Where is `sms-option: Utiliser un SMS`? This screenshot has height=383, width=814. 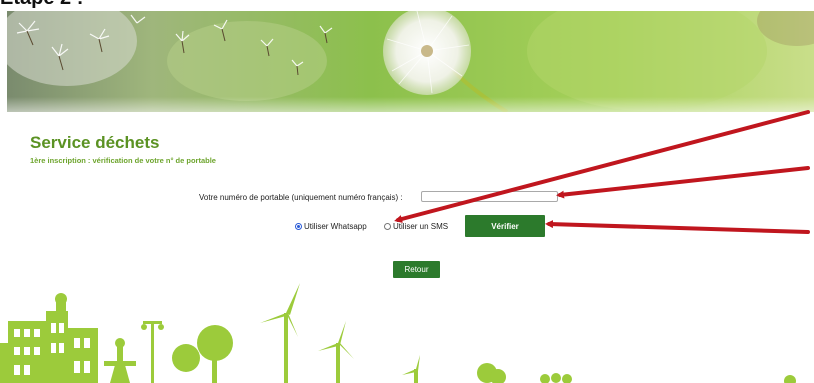
sms-option: Utiliser un SMS is located at coordinates (416, 226).